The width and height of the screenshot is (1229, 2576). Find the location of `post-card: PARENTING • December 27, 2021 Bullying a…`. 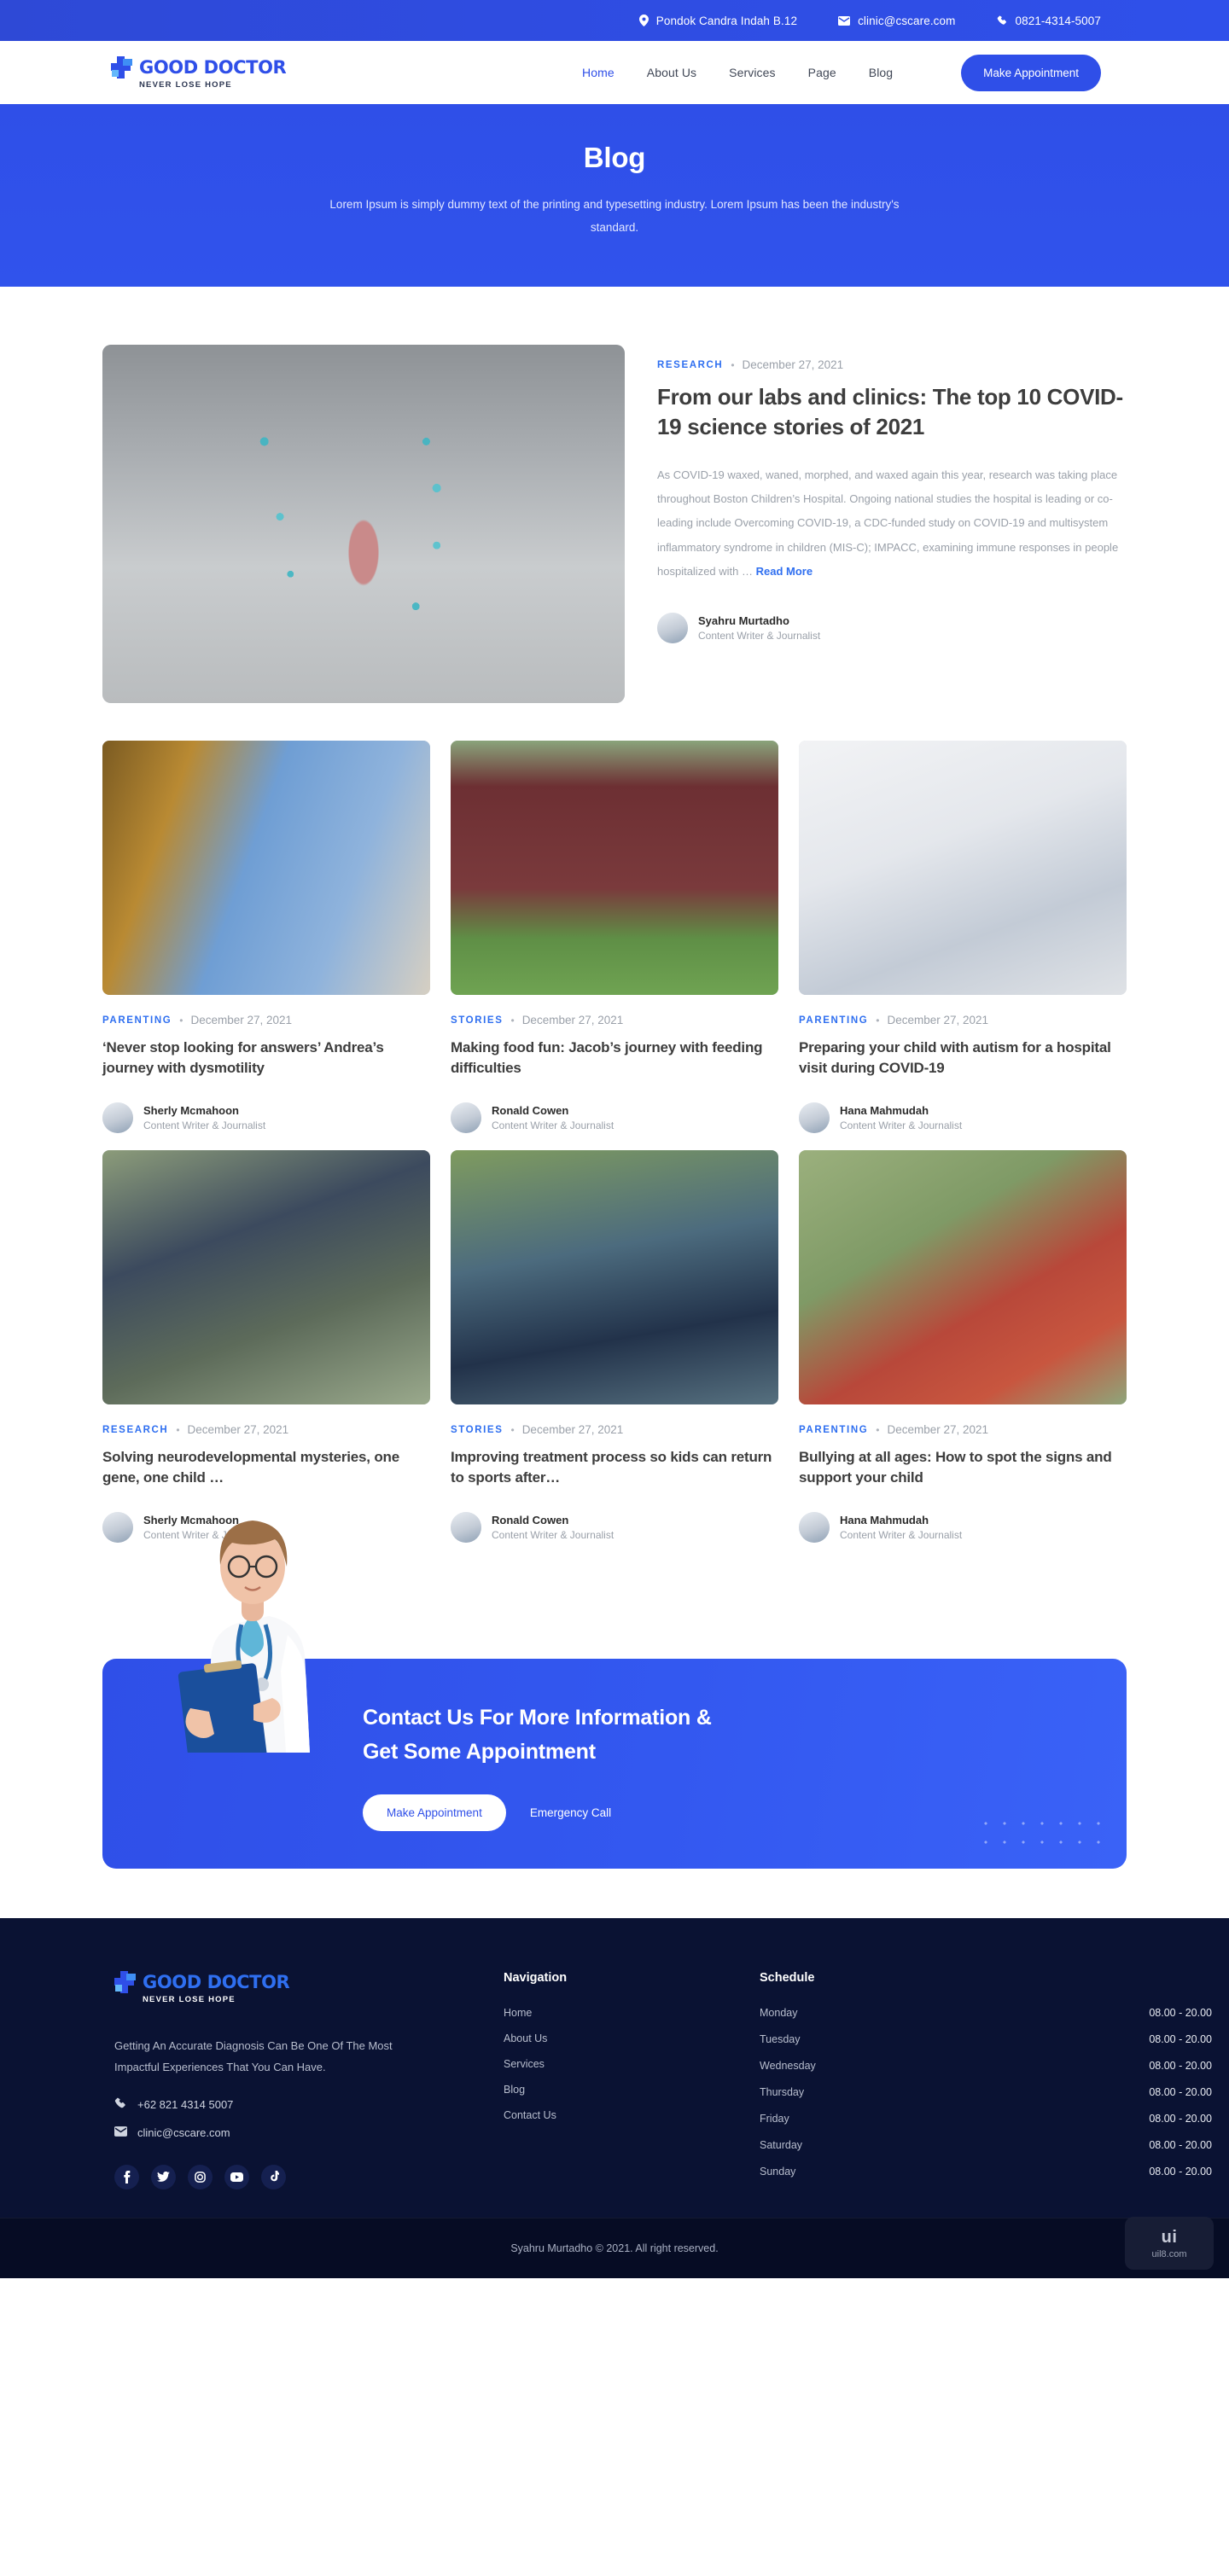

post-card: PARENTING • December 27, 2021 Bullying a… is located at coordinates (963, 1346).